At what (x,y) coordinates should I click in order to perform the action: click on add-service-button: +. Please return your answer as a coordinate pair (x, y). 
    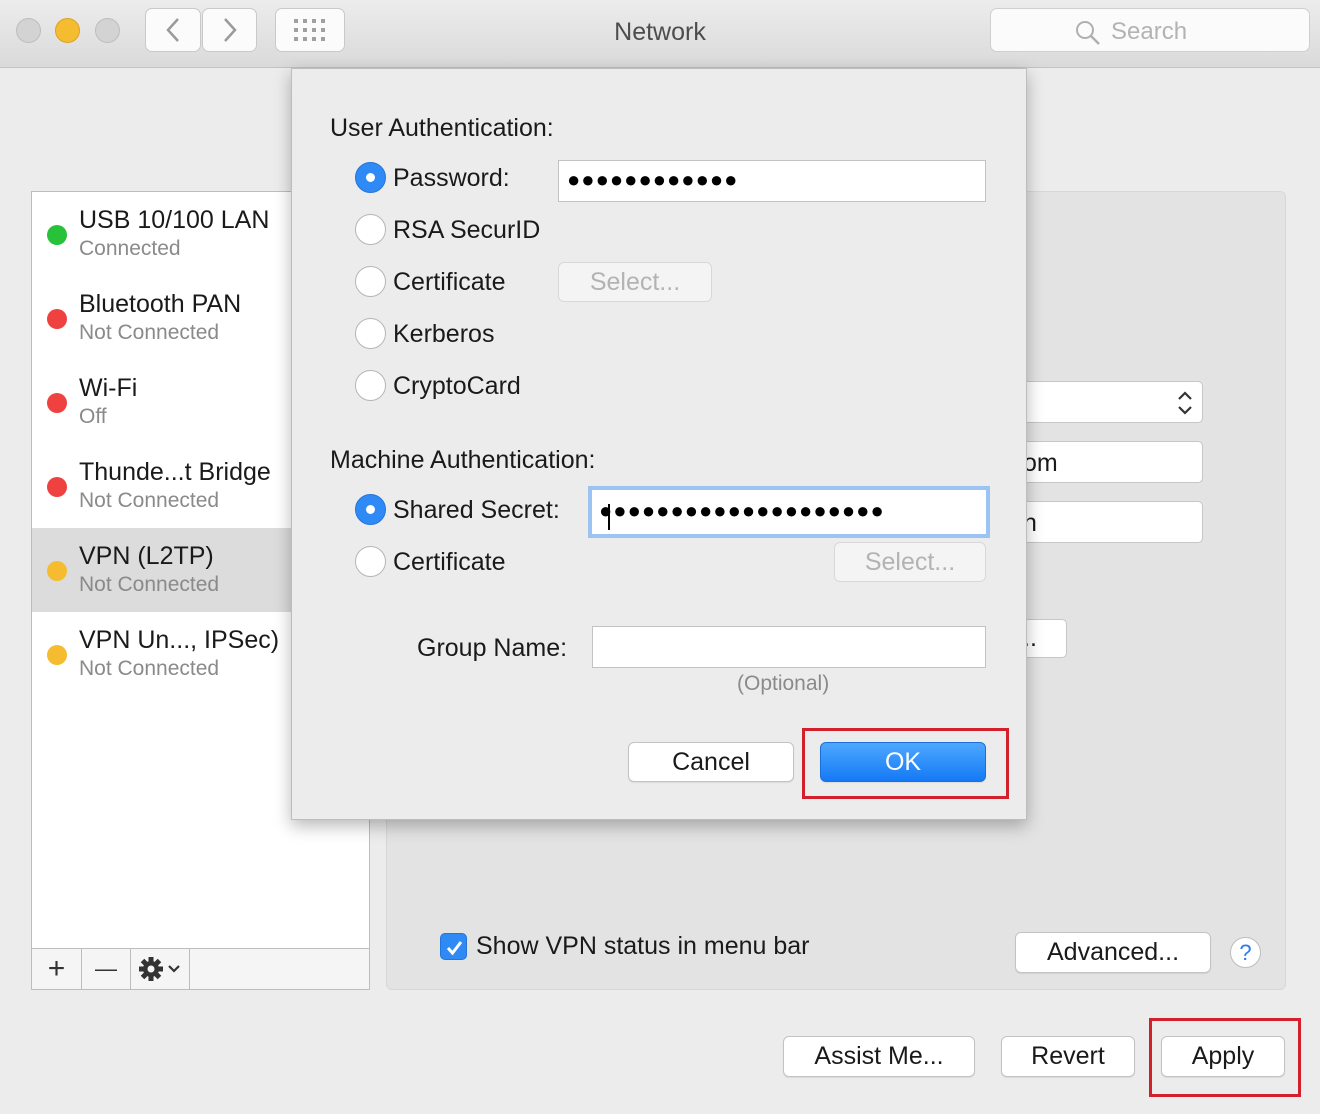
    Looking at the image, I should click on (57, 969).